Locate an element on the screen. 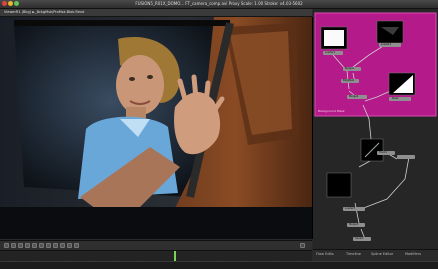 The height and width of the screenshot is (269, 438). node-label-loader2: Loader2 is located at coordinates (386, 44).